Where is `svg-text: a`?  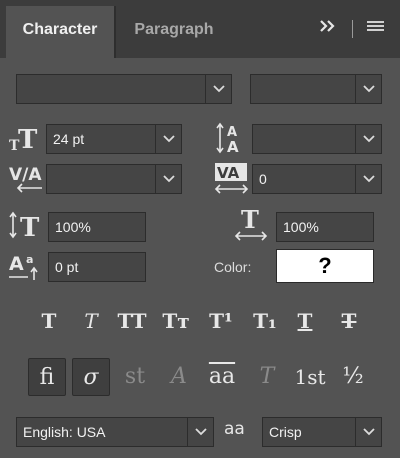 svg-text: a is located at coordinates (29, 259).